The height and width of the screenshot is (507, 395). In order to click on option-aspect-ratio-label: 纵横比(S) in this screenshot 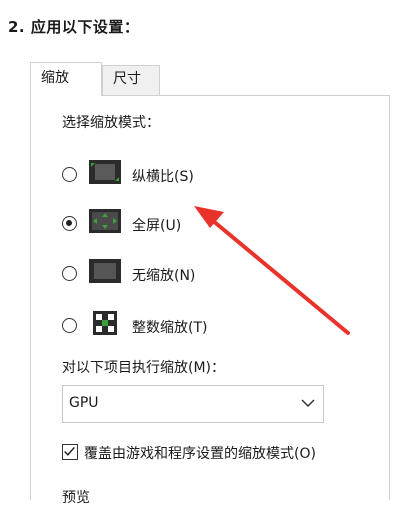, I will do `click(163, 177)`.